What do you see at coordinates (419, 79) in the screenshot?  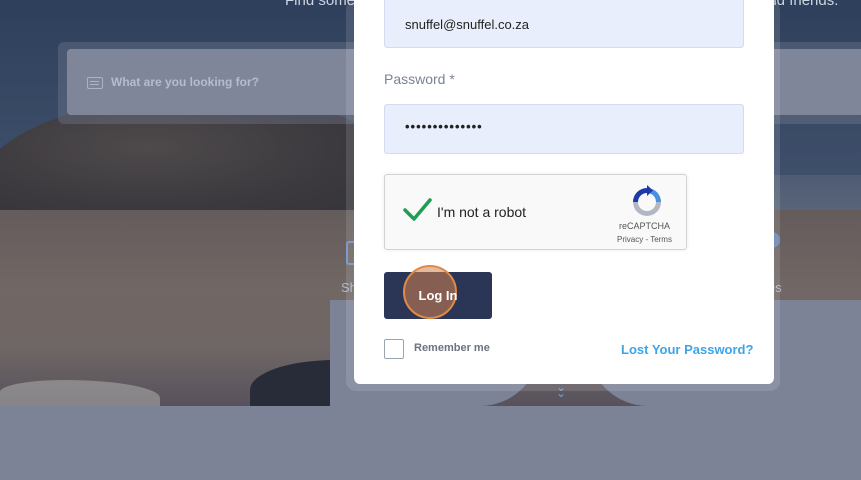 I see `password-label: Password *` at bounding box center [419, 79].